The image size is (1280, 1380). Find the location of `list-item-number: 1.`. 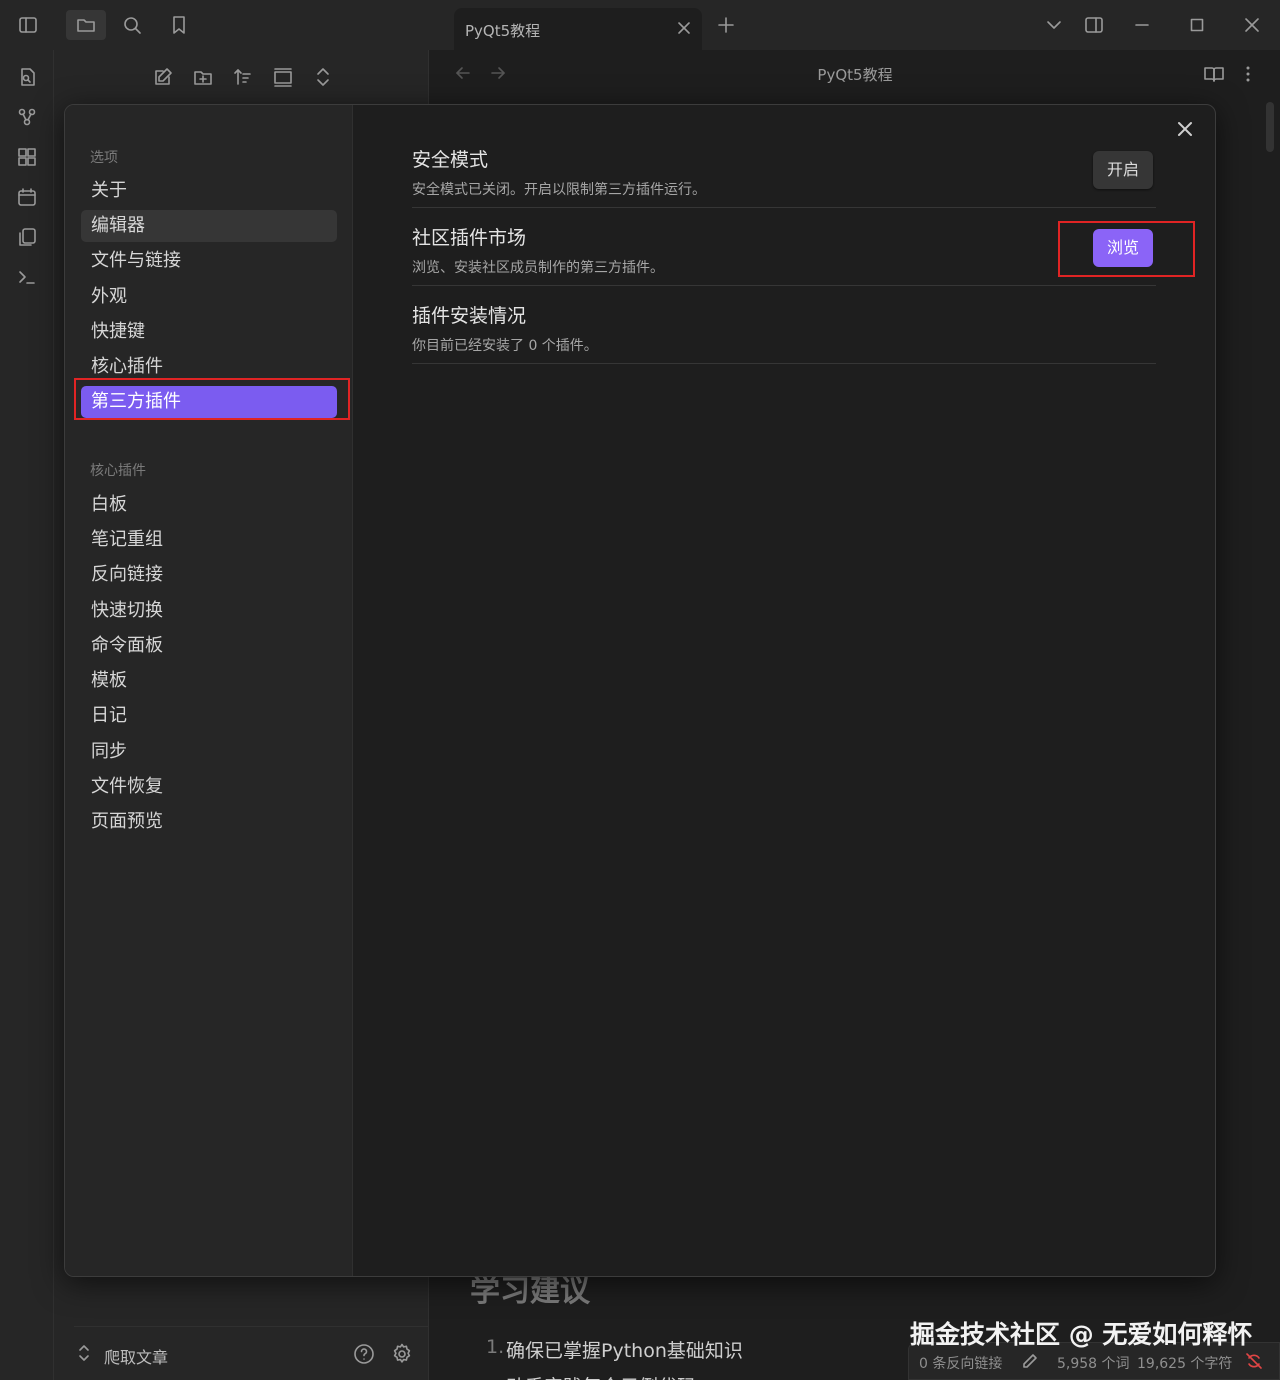

list-item-number: 1. is located at coordinates (495, 1347).